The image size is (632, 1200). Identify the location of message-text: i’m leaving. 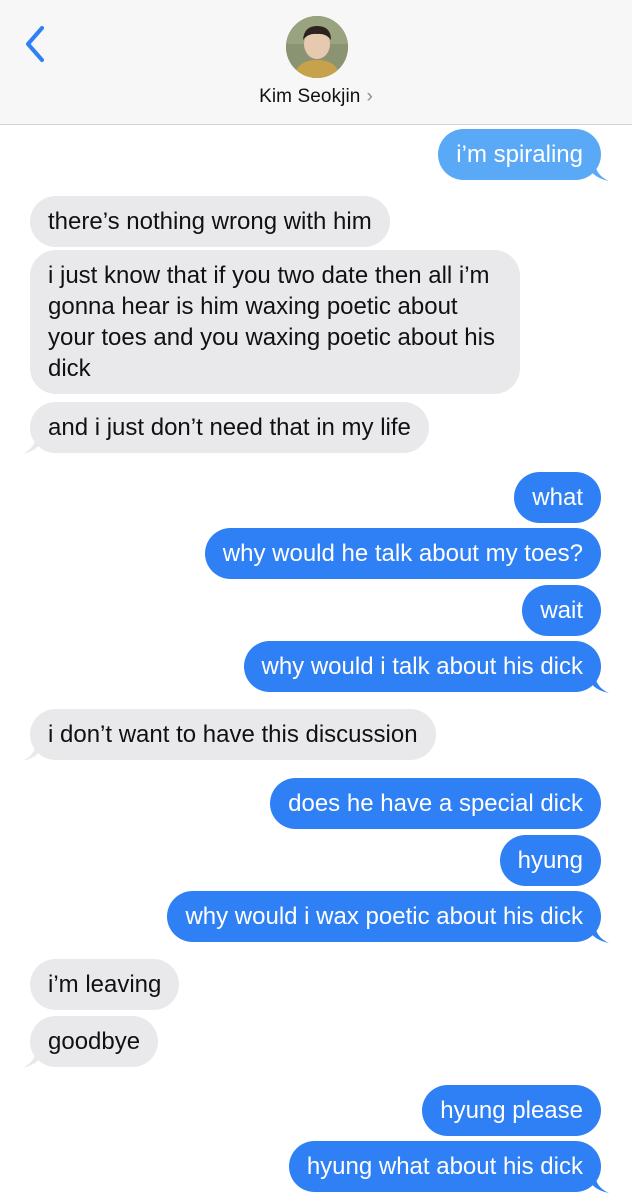
(105, 984).